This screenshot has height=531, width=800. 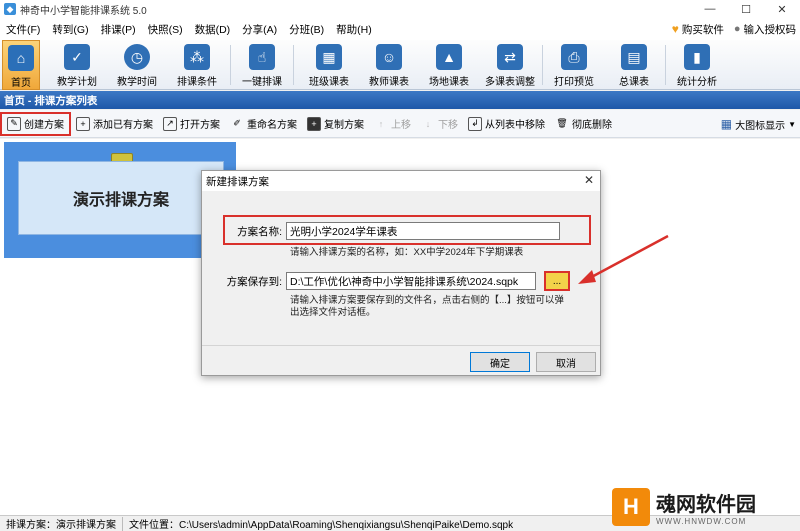 I want to click on add-icon: +, so click(x=83, y=123).